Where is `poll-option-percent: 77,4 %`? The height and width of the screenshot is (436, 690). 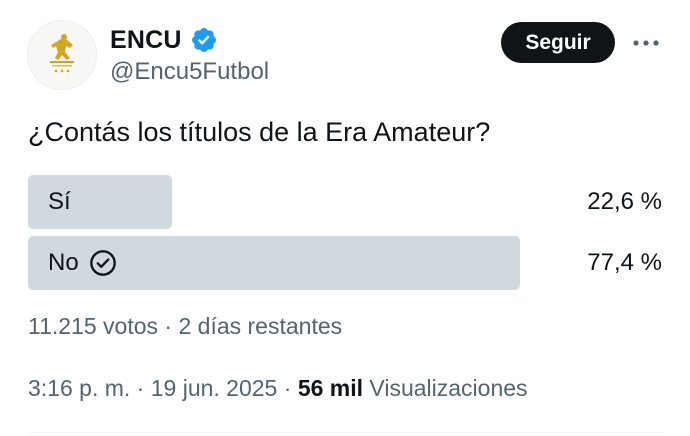 poll-option-percent: 77,4 % is located at coordinates (624, 262).